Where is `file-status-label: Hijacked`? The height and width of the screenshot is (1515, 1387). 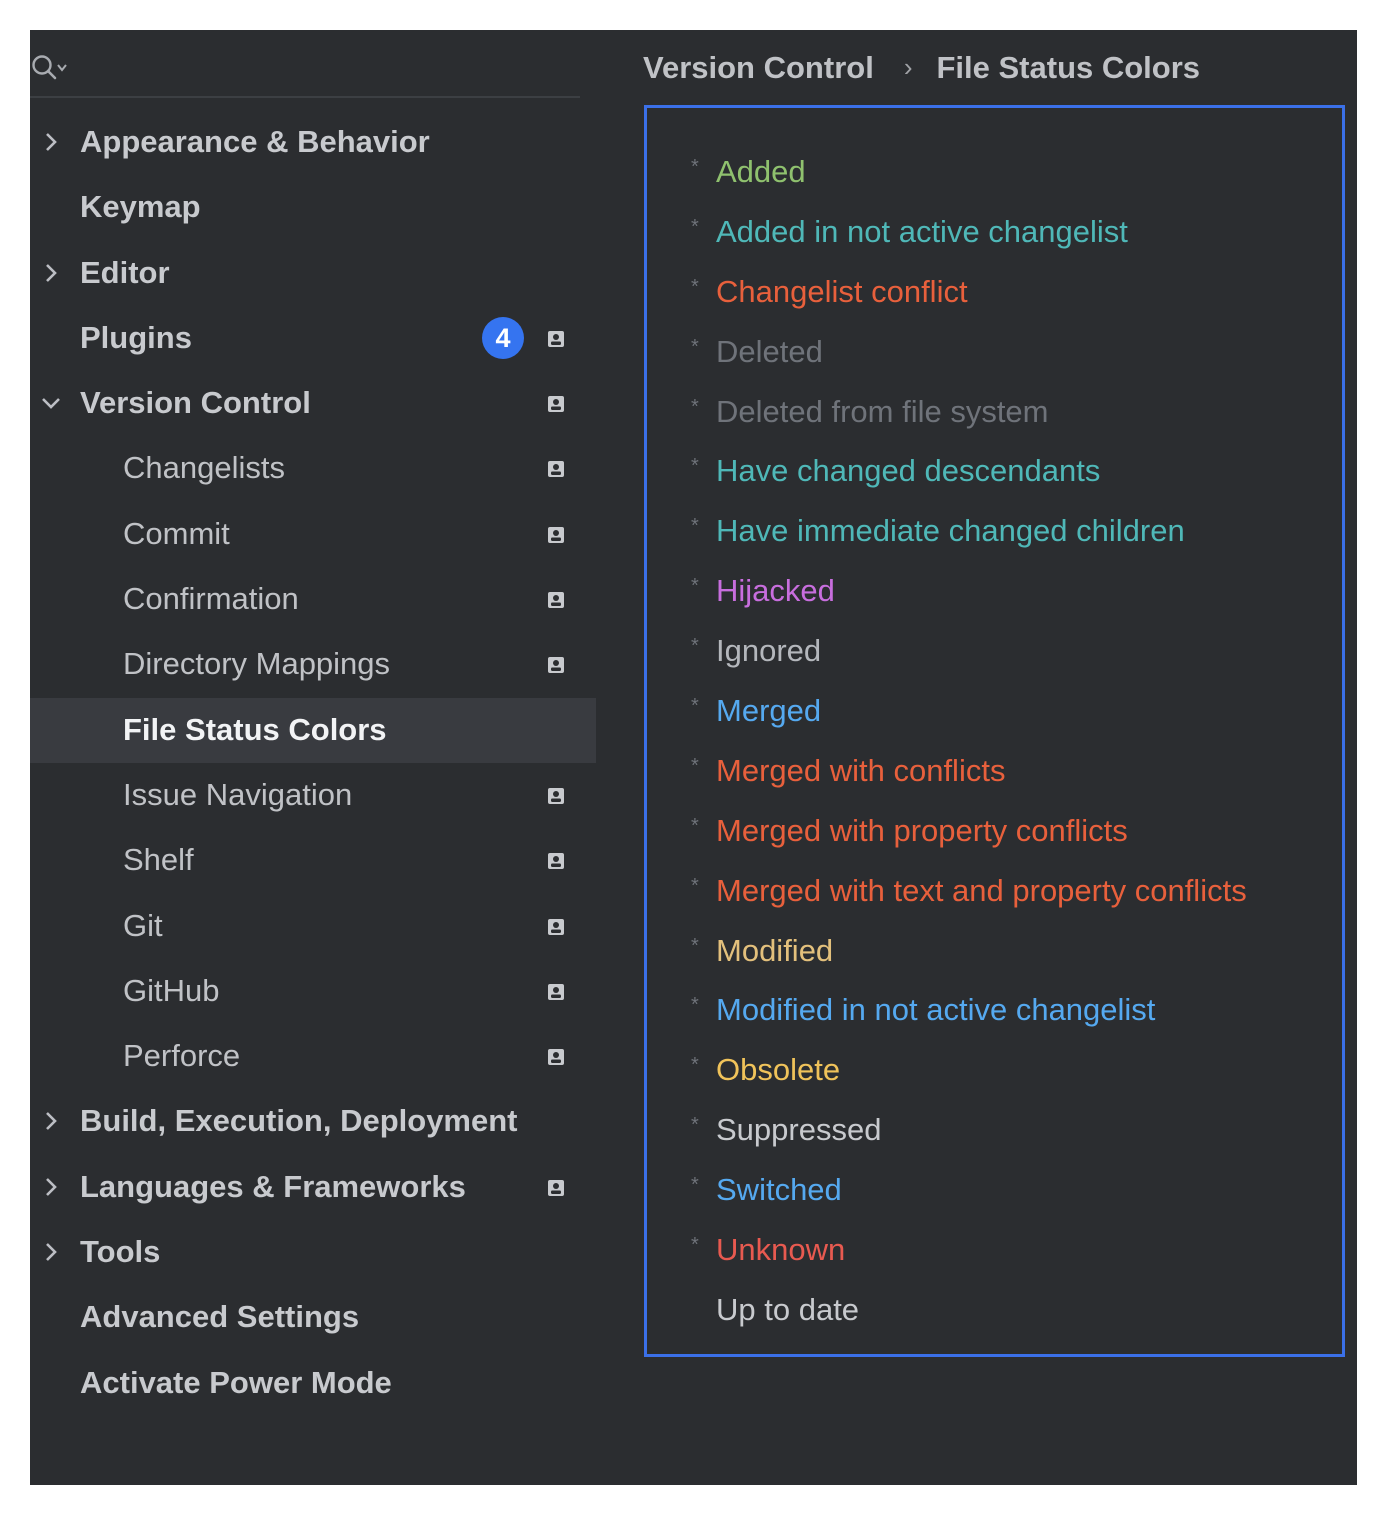
file-status-label: Hijacked is located at coordinates (775, 591).